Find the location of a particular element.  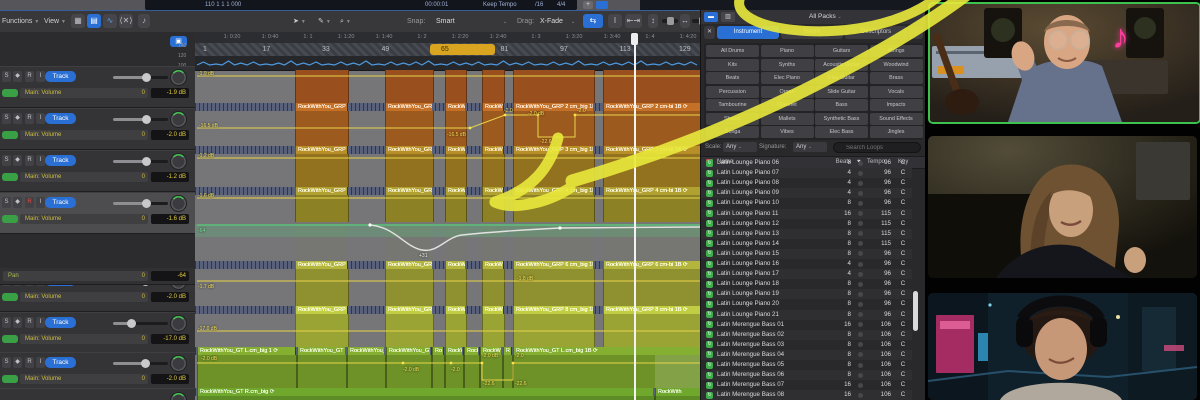

loop-row: ↻ Latin Lounge Piano 09 4 96 C is located at coordinates (806, 193).